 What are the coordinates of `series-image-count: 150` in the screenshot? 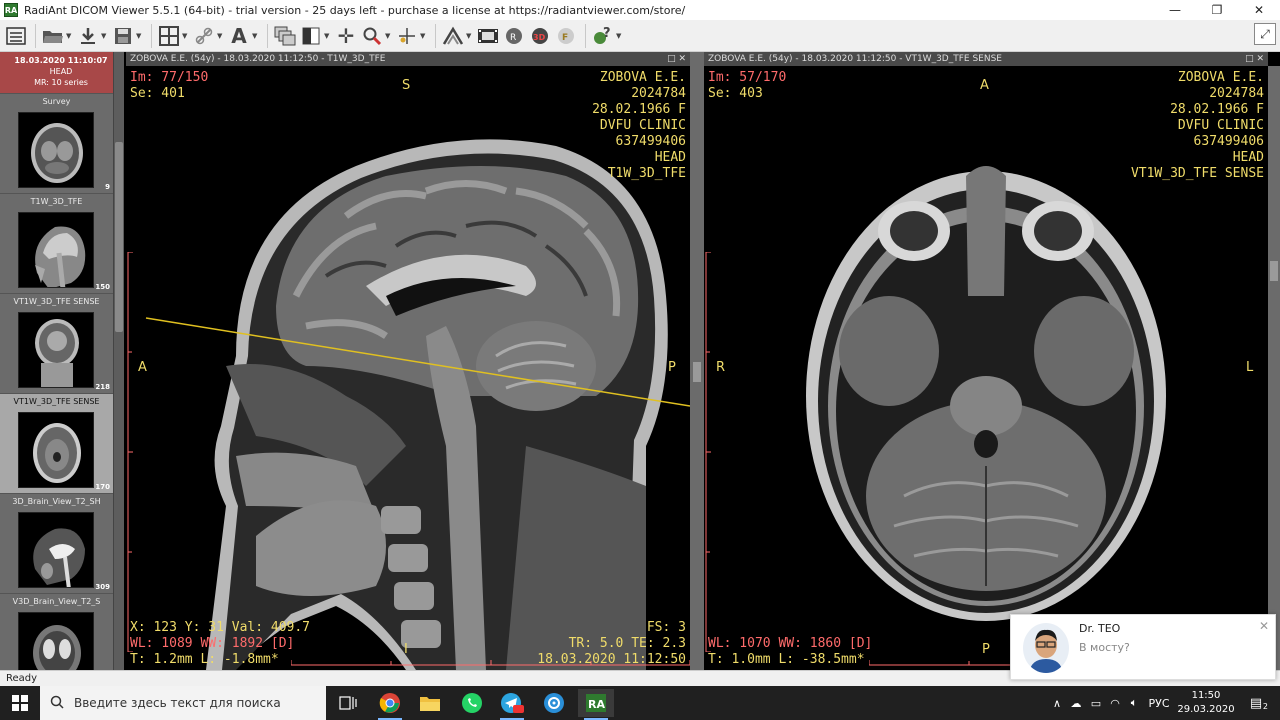 It's located at (102, 287).